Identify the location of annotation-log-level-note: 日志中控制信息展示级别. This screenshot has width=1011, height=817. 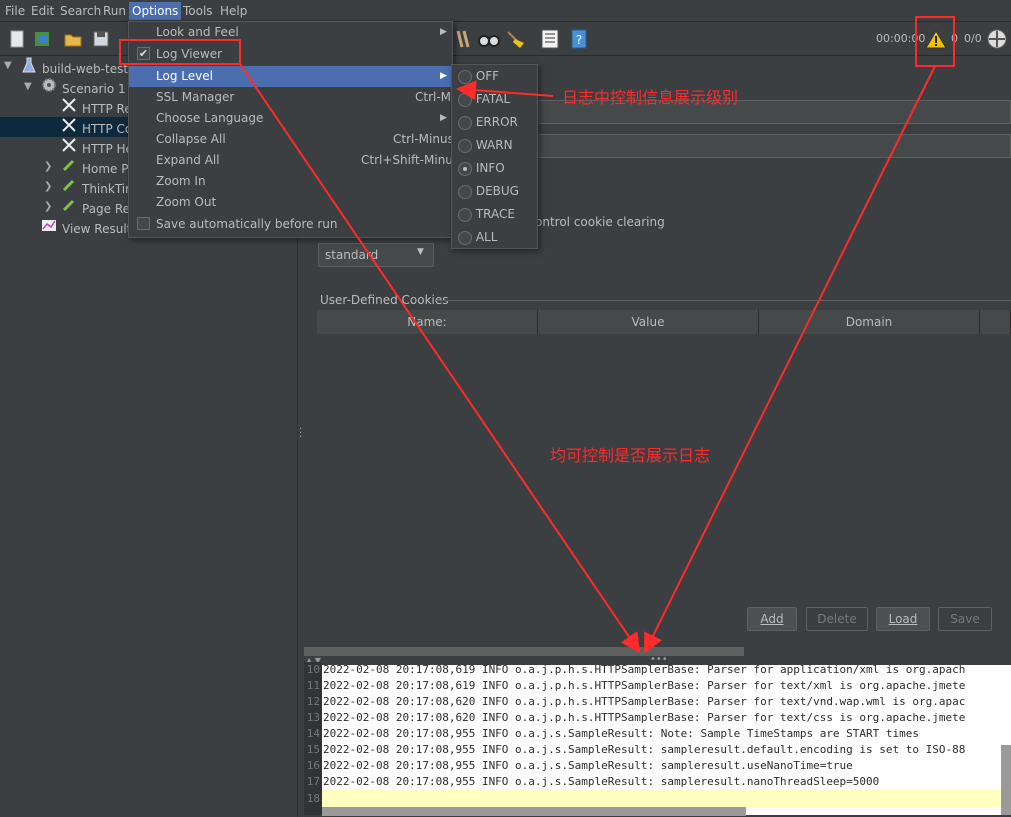
(650, 97).